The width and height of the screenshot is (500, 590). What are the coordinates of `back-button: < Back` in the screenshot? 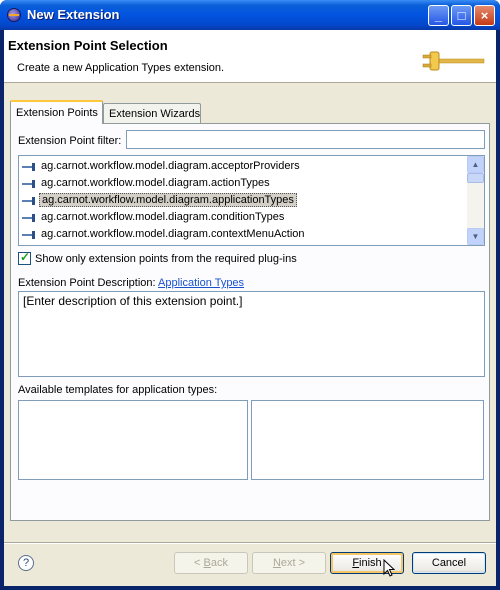 It's located at (211, 563).